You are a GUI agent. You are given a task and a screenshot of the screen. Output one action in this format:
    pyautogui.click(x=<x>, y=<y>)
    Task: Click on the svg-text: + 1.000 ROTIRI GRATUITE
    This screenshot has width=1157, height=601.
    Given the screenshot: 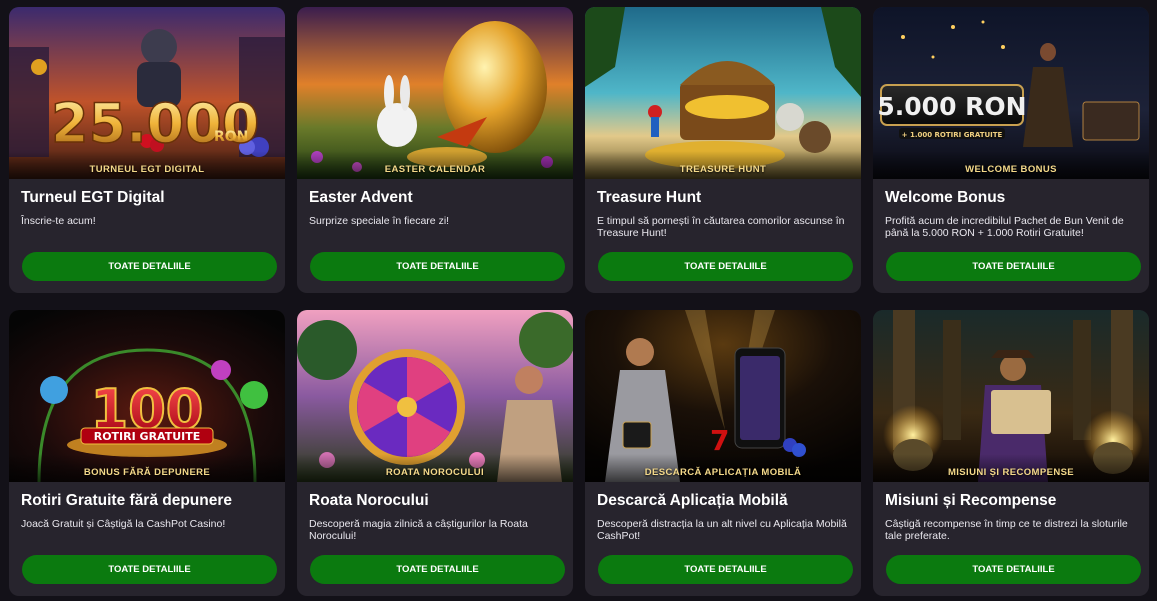 What is the action you would take?
    pyautogui.click(x=952, y=135)
    